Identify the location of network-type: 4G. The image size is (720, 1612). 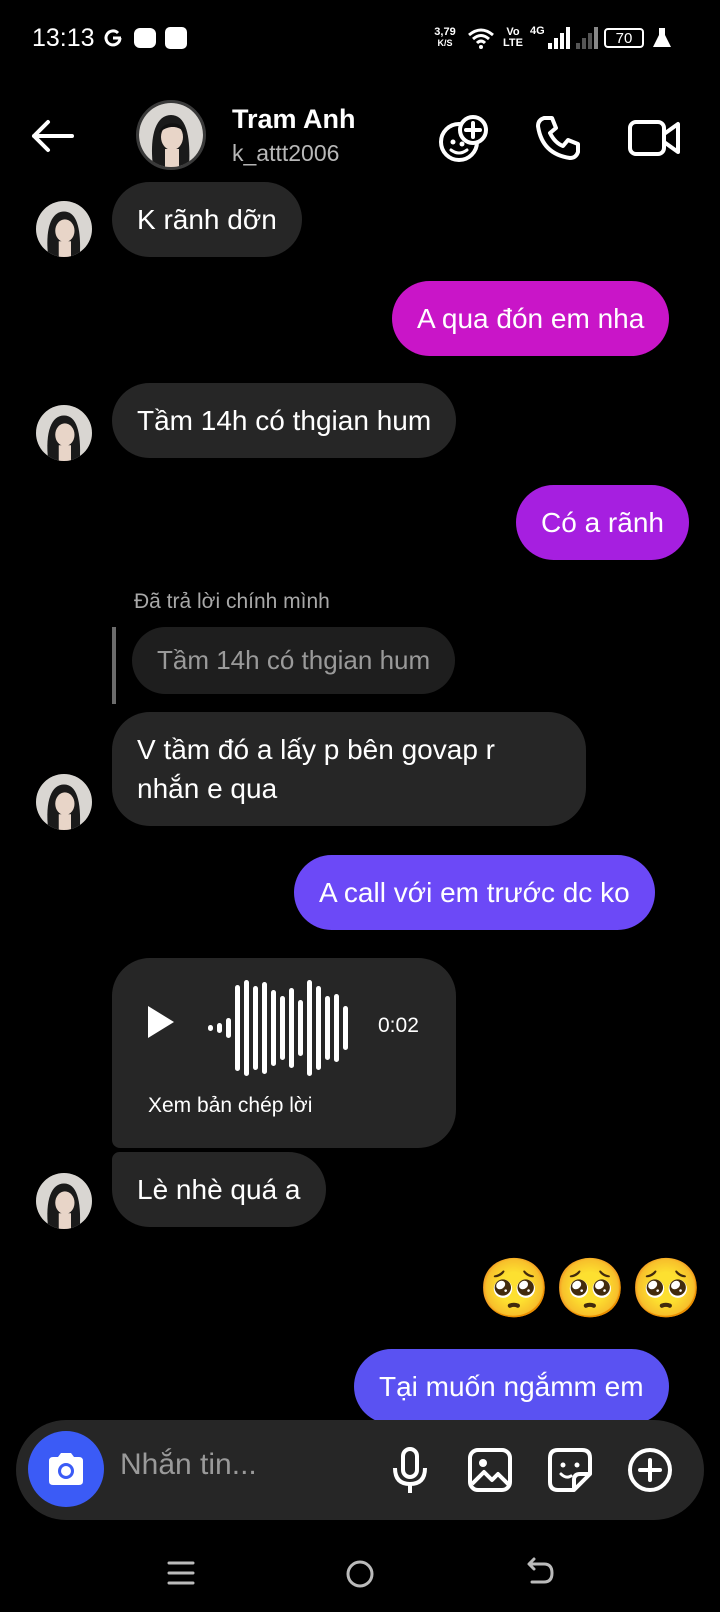
(537, 31).